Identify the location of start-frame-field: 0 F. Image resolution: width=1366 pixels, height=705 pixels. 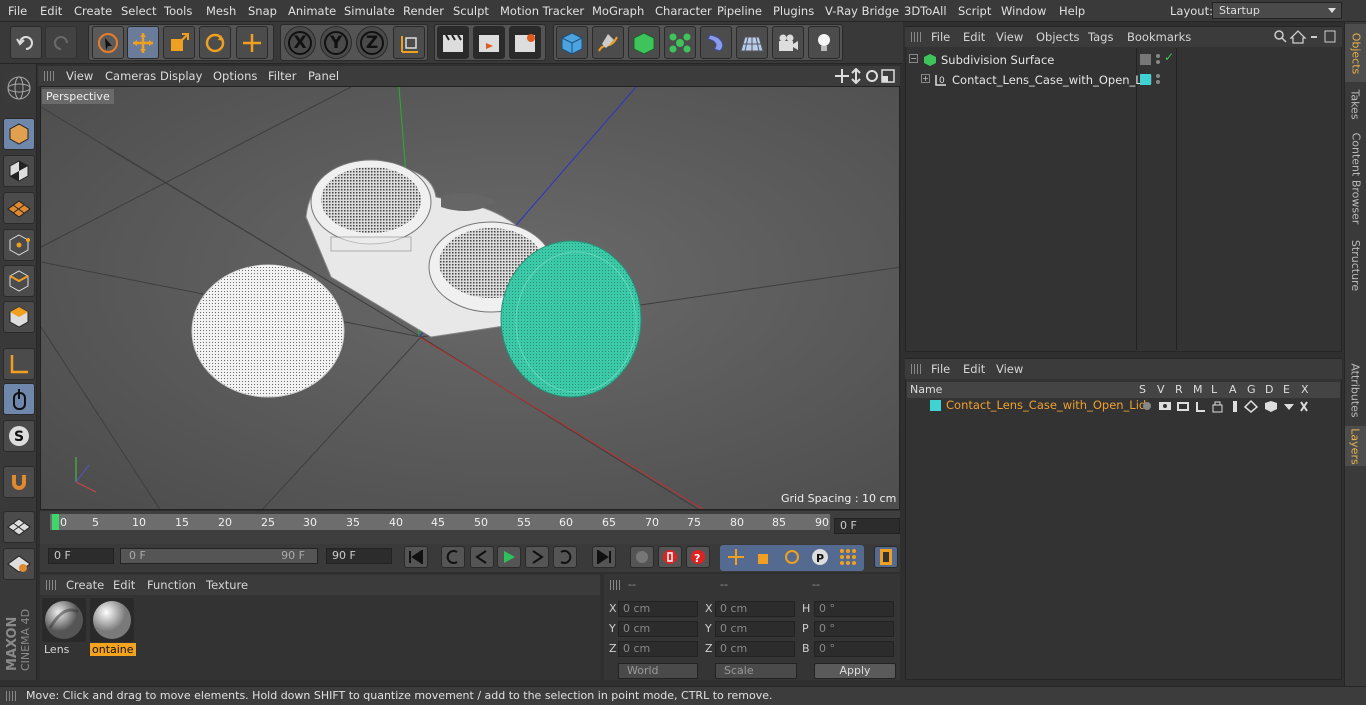
(81, 556).